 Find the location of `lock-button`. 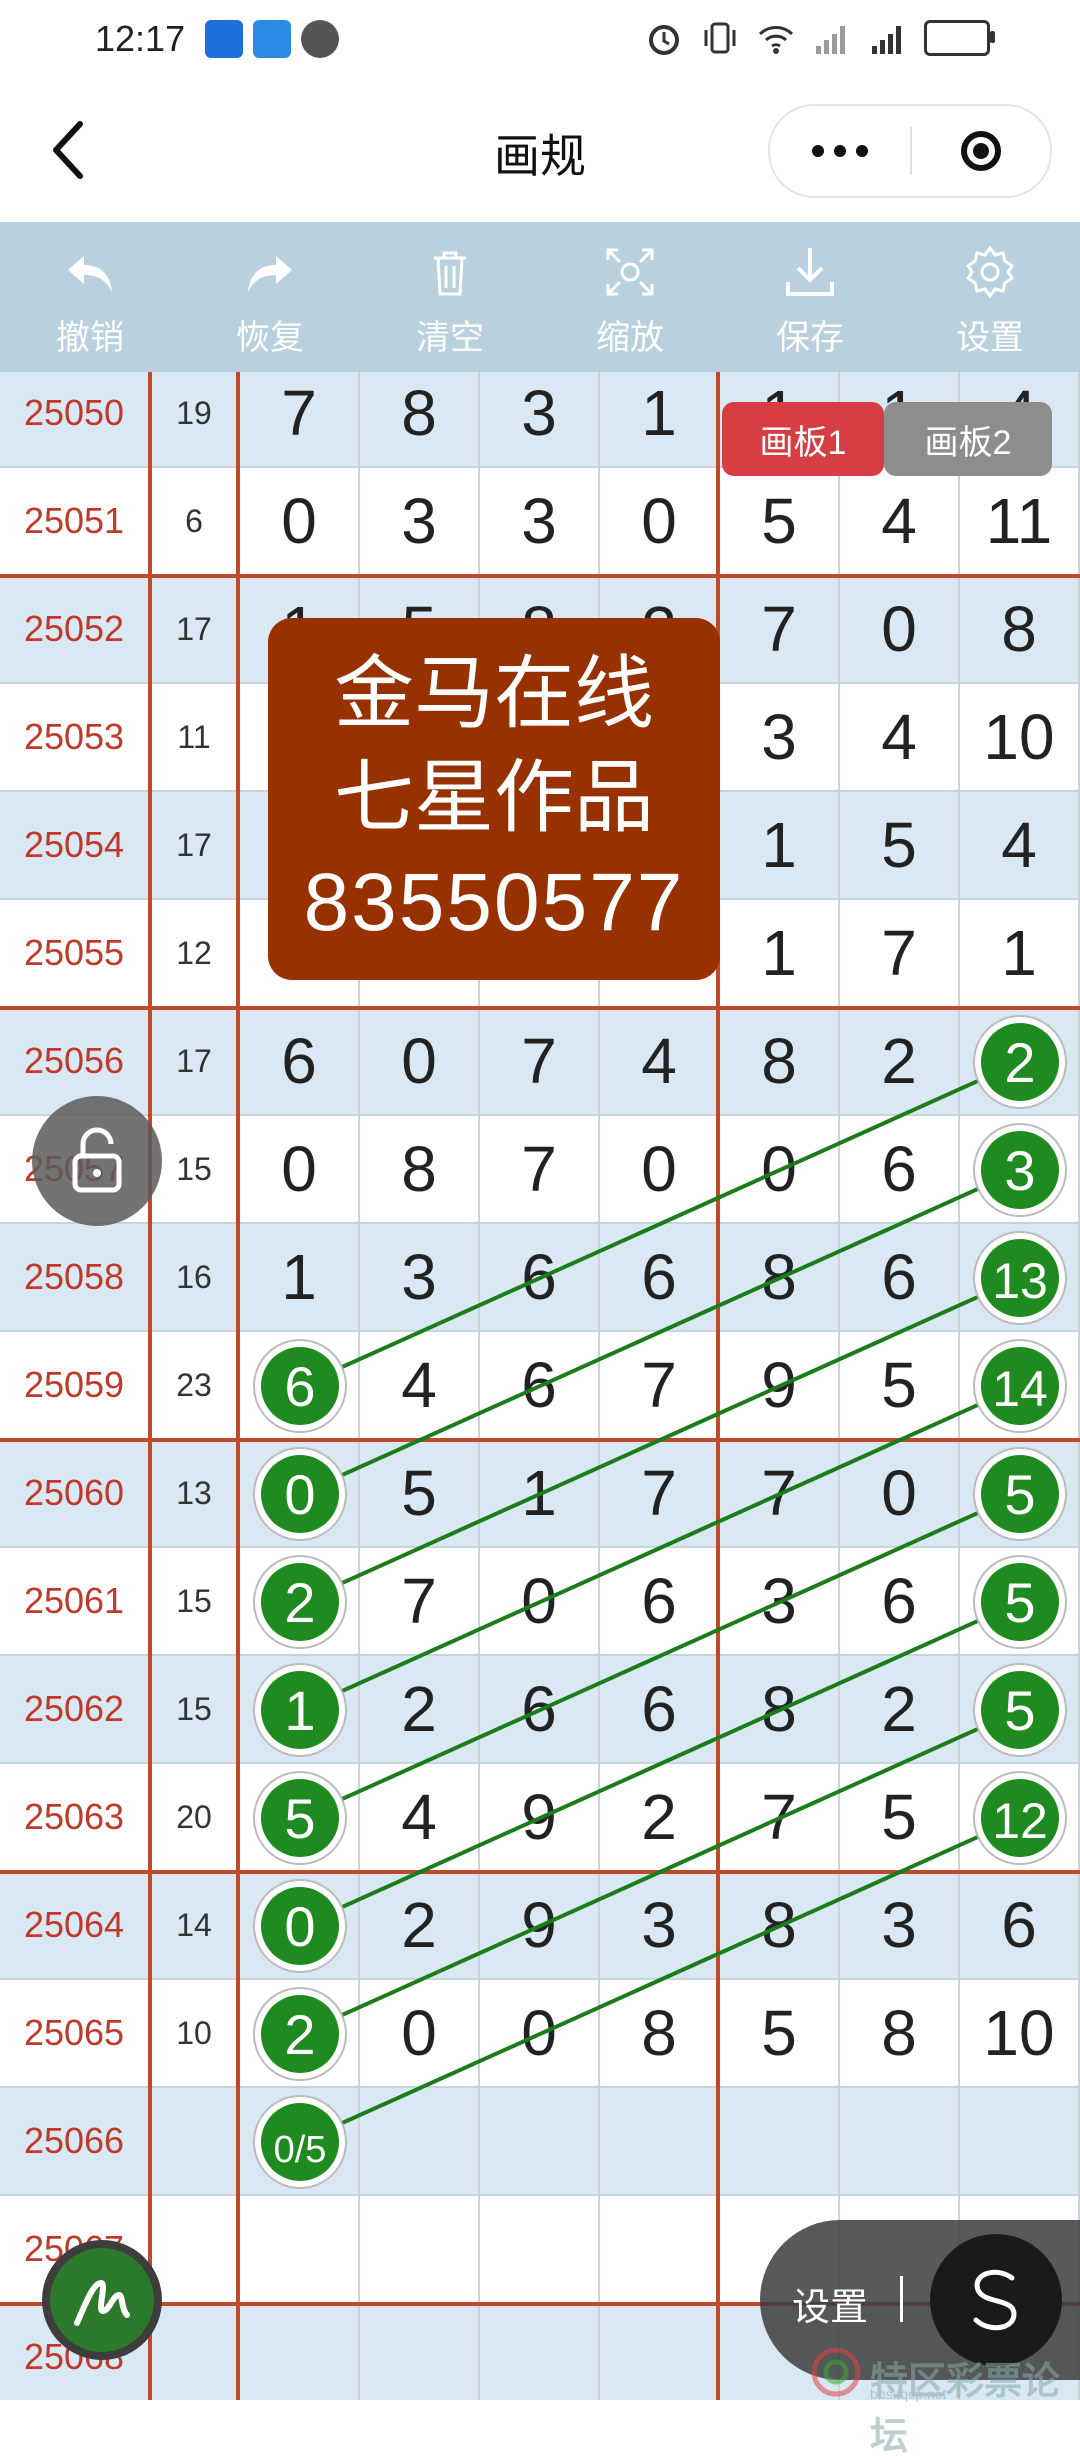

lock-button is located at coordinates (97, 1161).